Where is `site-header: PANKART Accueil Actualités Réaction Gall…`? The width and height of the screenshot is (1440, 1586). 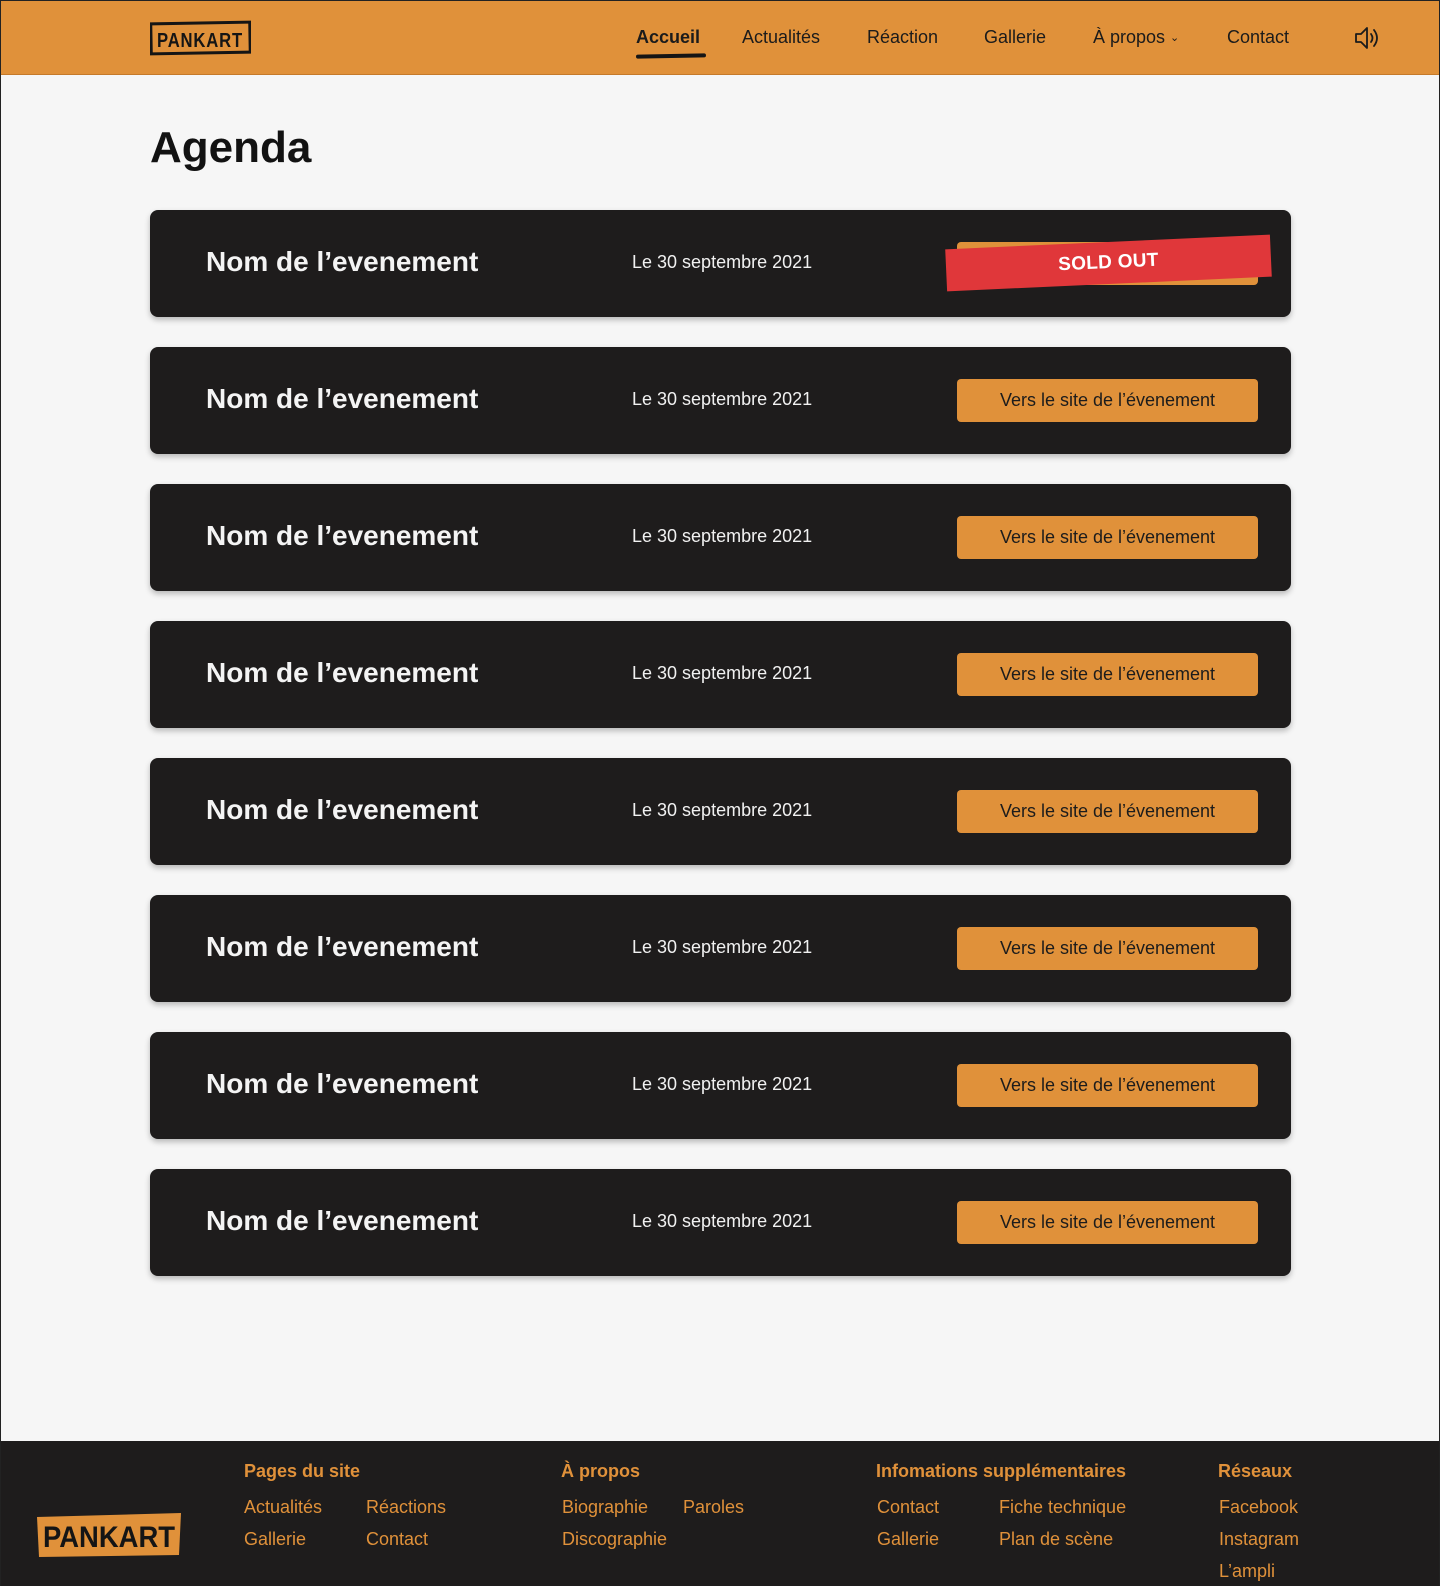 site-header: PANKART Accueil Actualités Réaction Gall… is located at coordinates (720, 38).